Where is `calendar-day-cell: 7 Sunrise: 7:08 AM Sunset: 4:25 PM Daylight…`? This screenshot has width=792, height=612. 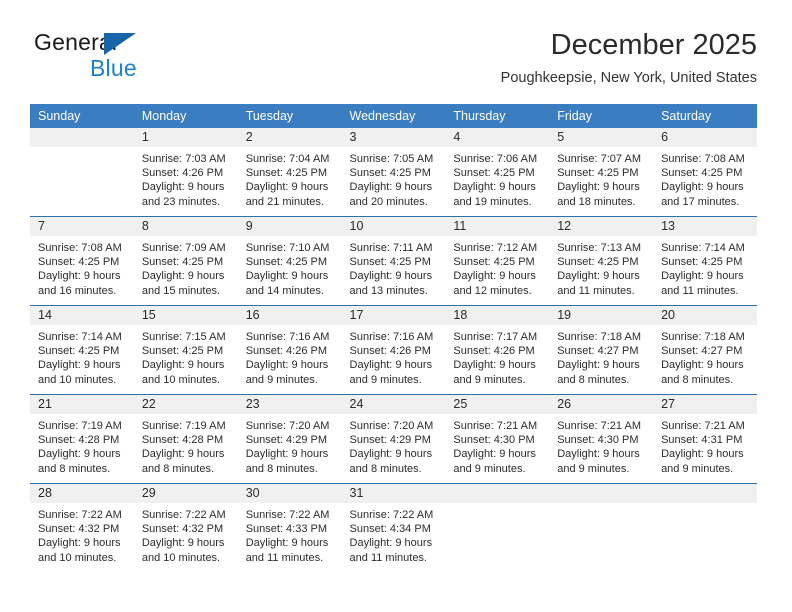
calendar-day-cell: 7 Sunrise: 7:08 AM Sunset: 4:25 PM Daylight… is located at coordinates (82, 261).